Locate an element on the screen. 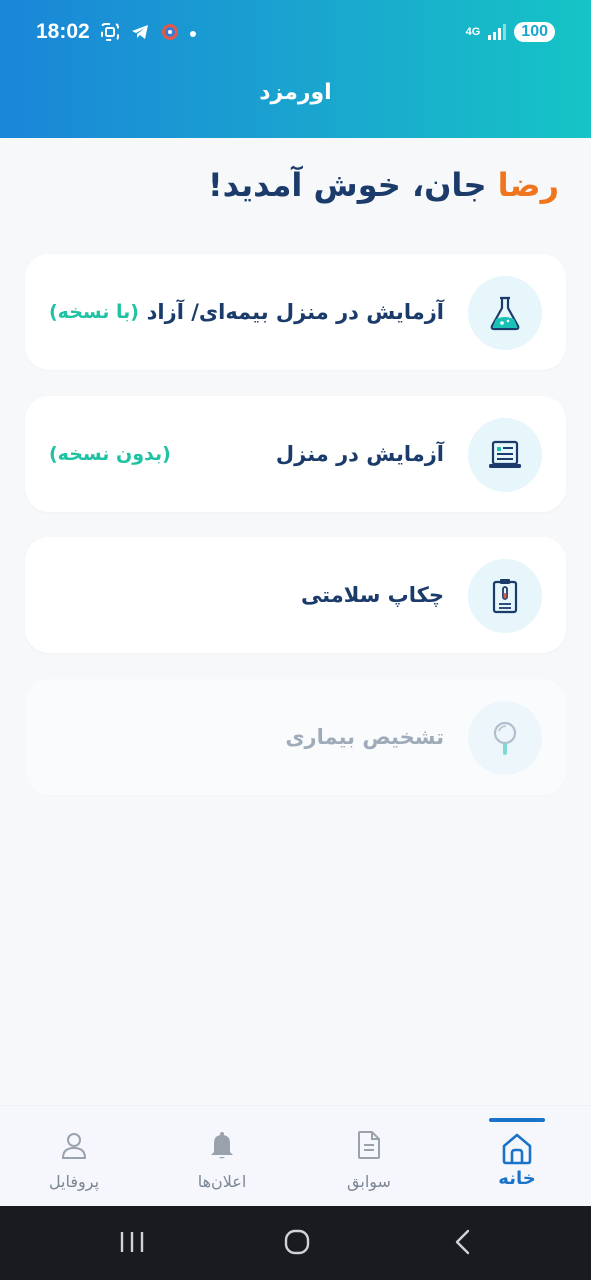  nav-item-notifications: اعلان‌ها is located at coordinates (222, 1156).